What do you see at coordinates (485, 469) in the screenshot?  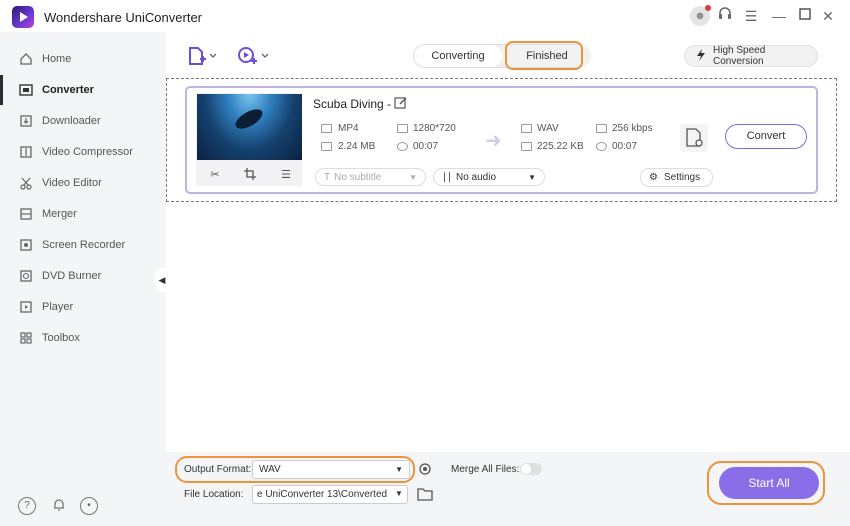 I see `merge-all-label: Merge All Files:` at bounding box center [485, 469].